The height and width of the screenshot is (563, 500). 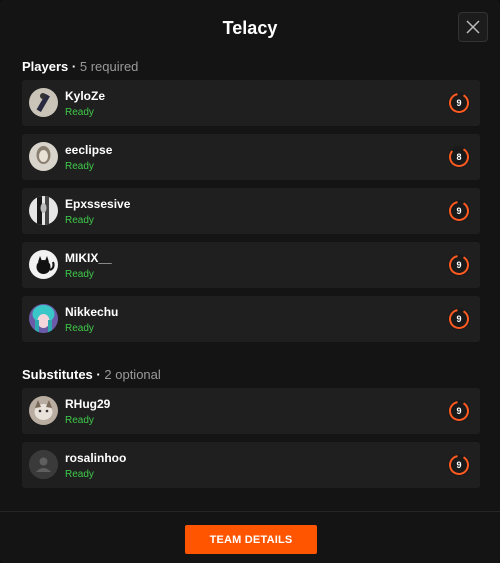 I want to click on team-details-button: TEAM DETAILS, so click(x=251, y=539).